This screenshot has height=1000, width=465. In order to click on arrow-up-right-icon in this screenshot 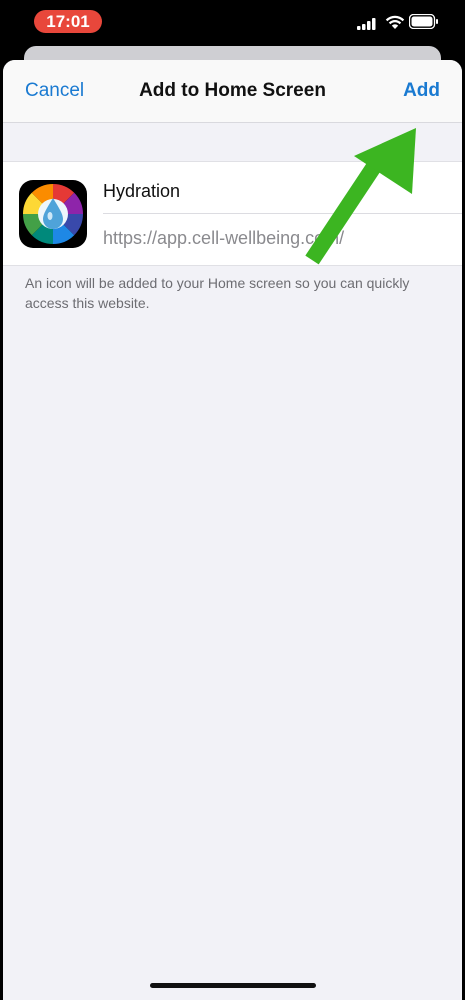, I will do `click(360, 192)`.